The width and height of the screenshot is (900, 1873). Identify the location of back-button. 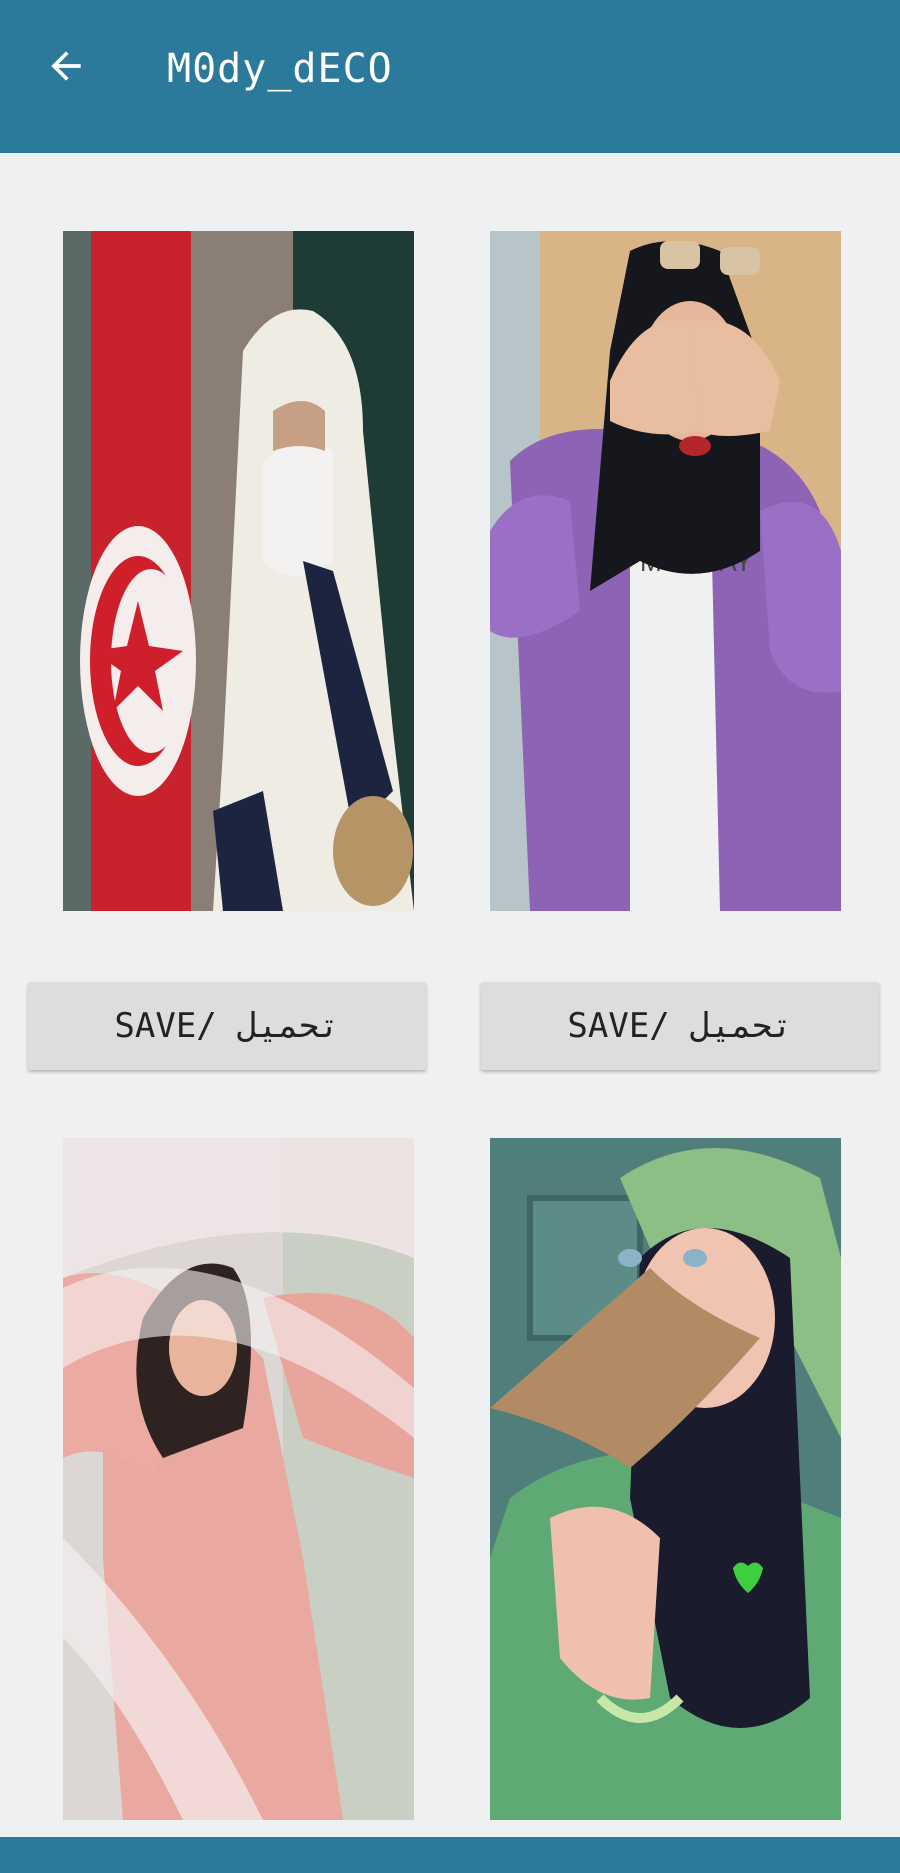
(66, 66).